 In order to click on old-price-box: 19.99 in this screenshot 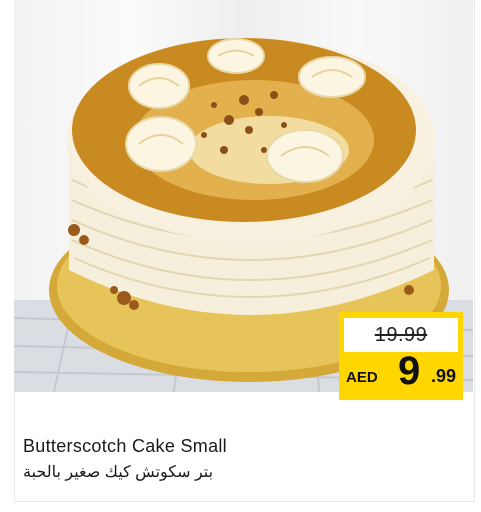, I will do `click(401, 335)`.